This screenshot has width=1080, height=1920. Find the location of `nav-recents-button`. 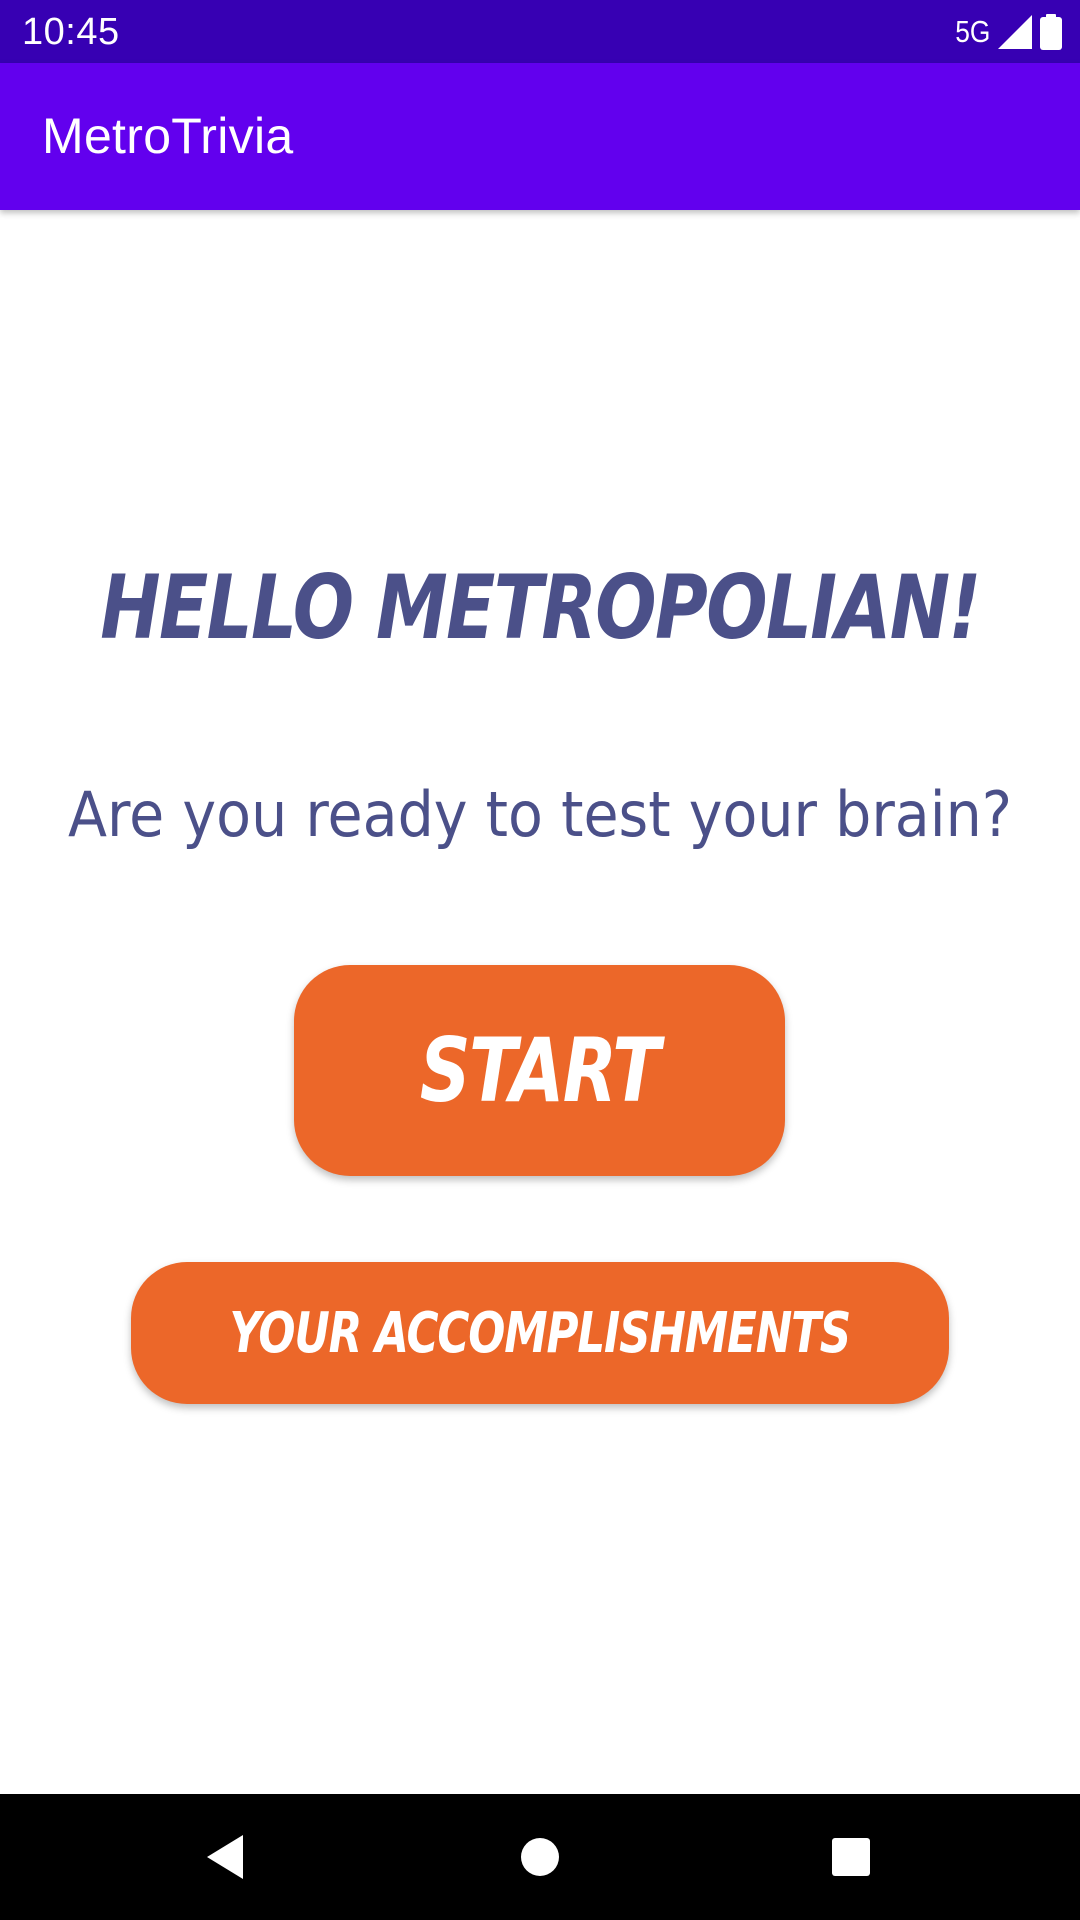

nav-recents-button is located at coordinates (851, 1857).